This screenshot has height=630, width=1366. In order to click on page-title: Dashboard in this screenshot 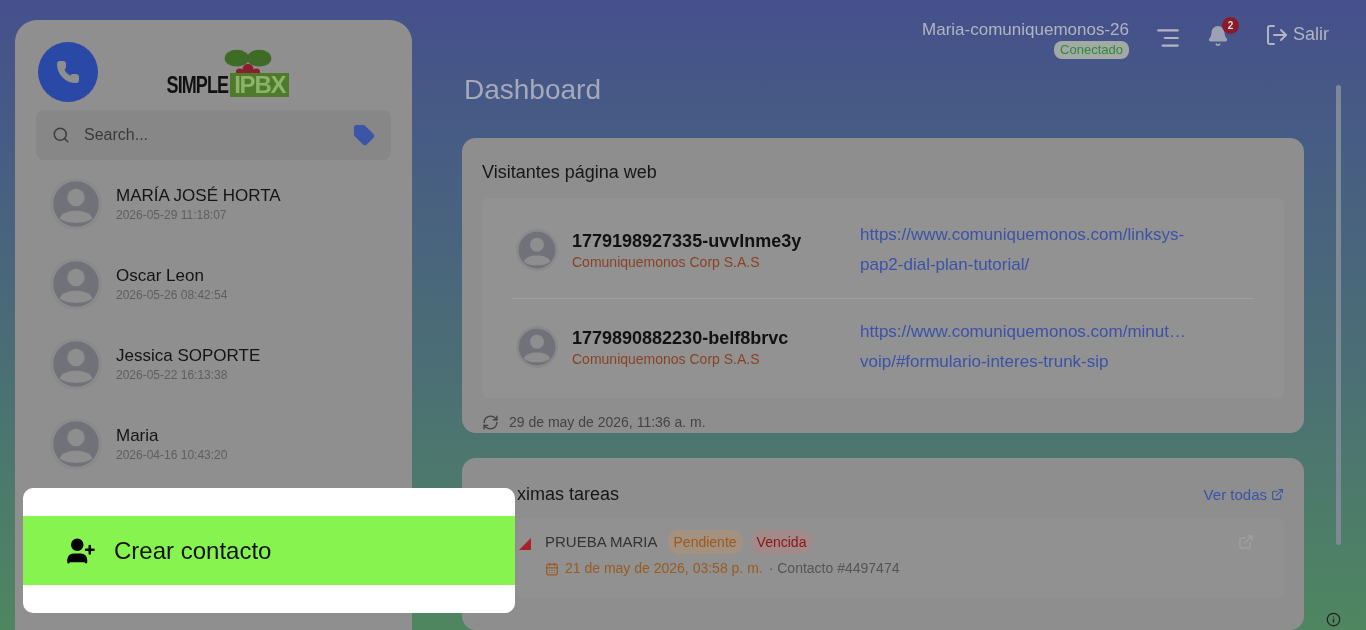, I will do `click(533, 90)`.